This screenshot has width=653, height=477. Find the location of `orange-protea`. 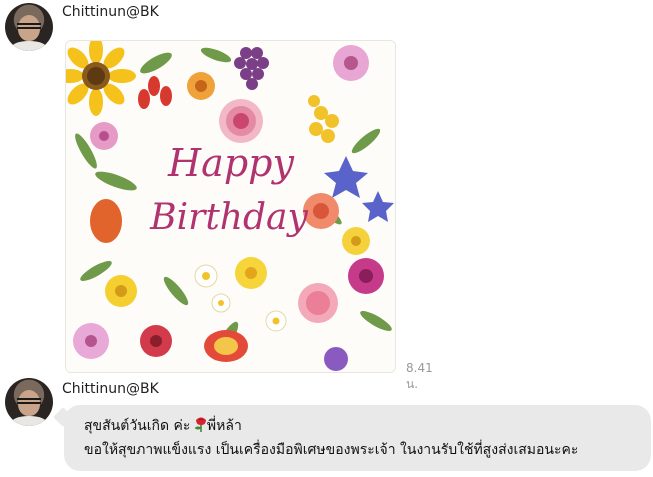

orange-protea is located at coordinates (106, 221).